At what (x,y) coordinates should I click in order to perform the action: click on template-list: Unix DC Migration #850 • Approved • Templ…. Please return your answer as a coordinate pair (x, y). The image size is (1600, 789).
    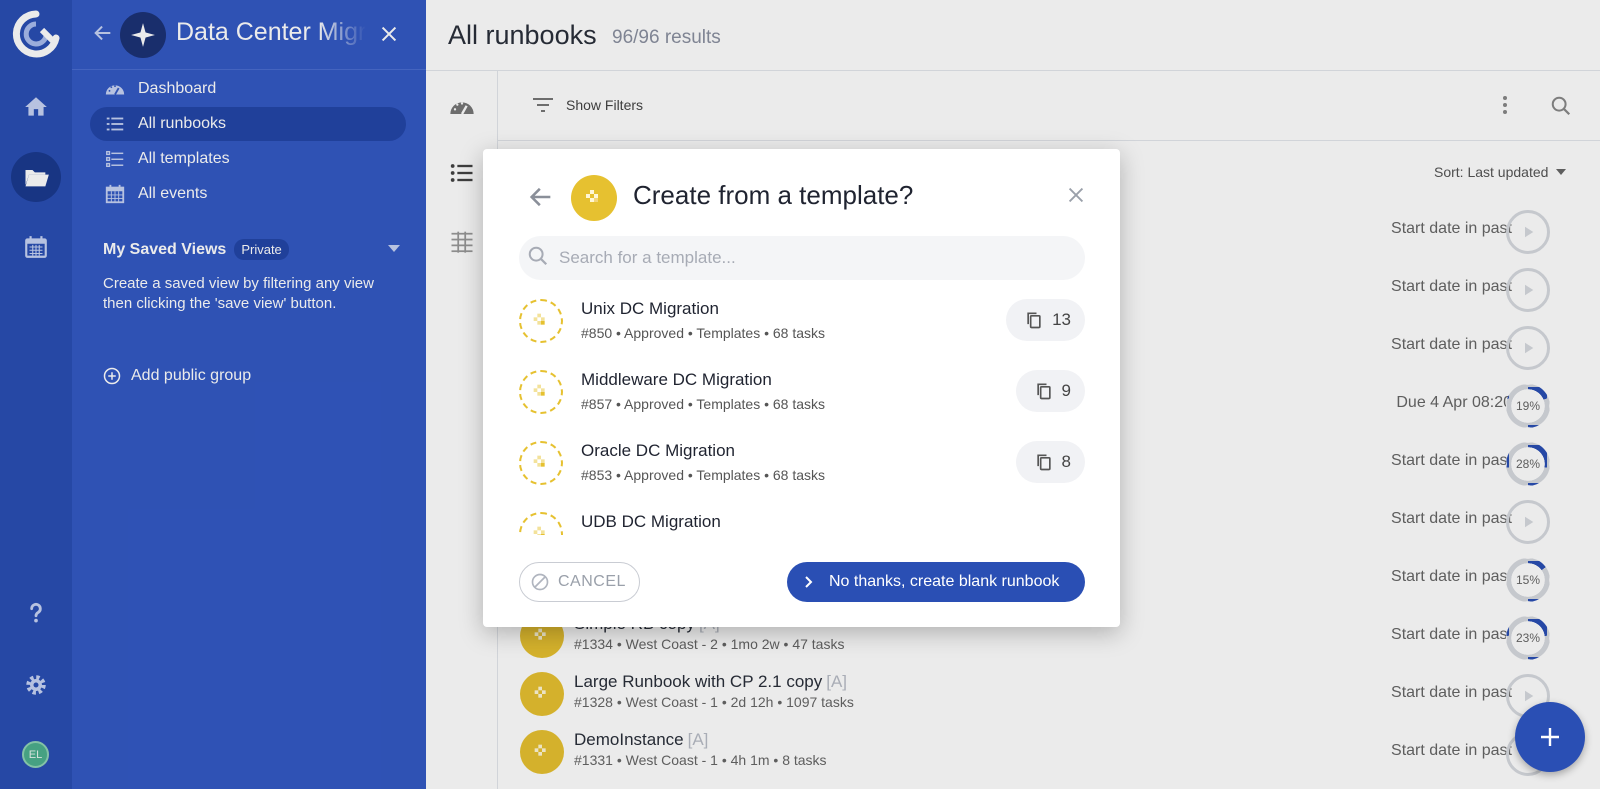
    Looking at the image, I should click on (802, 414).